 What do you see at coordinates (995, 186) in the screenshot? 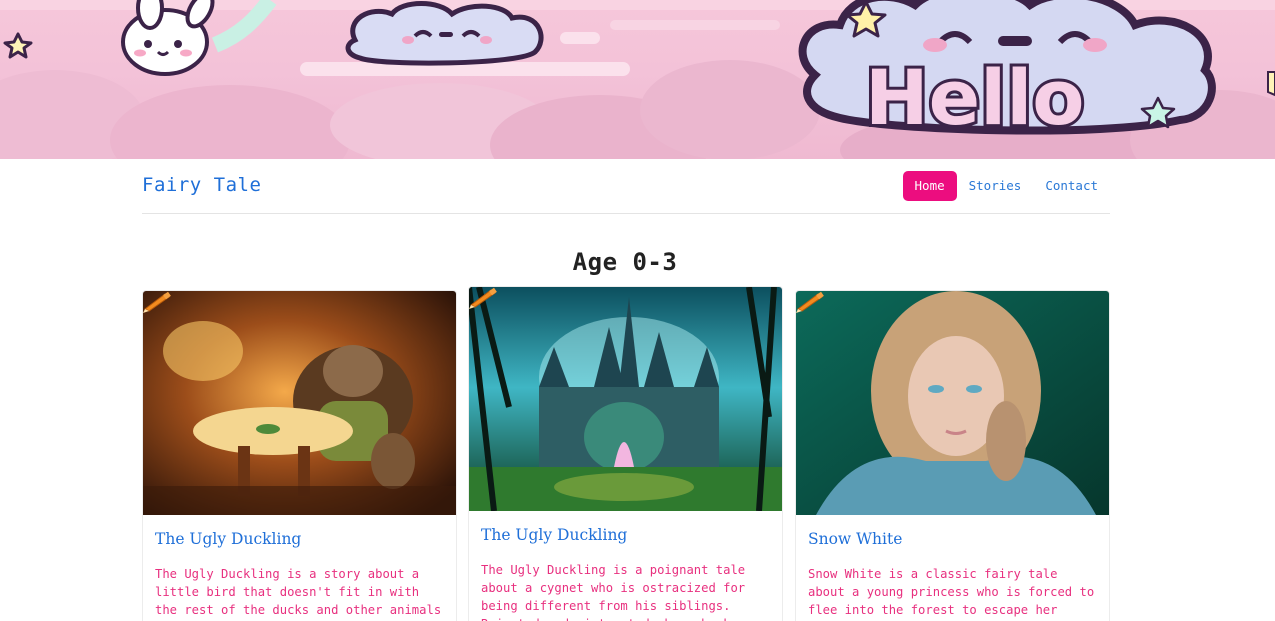
I see `nav-stories-link: Stories` at bounding box center [995, 186].